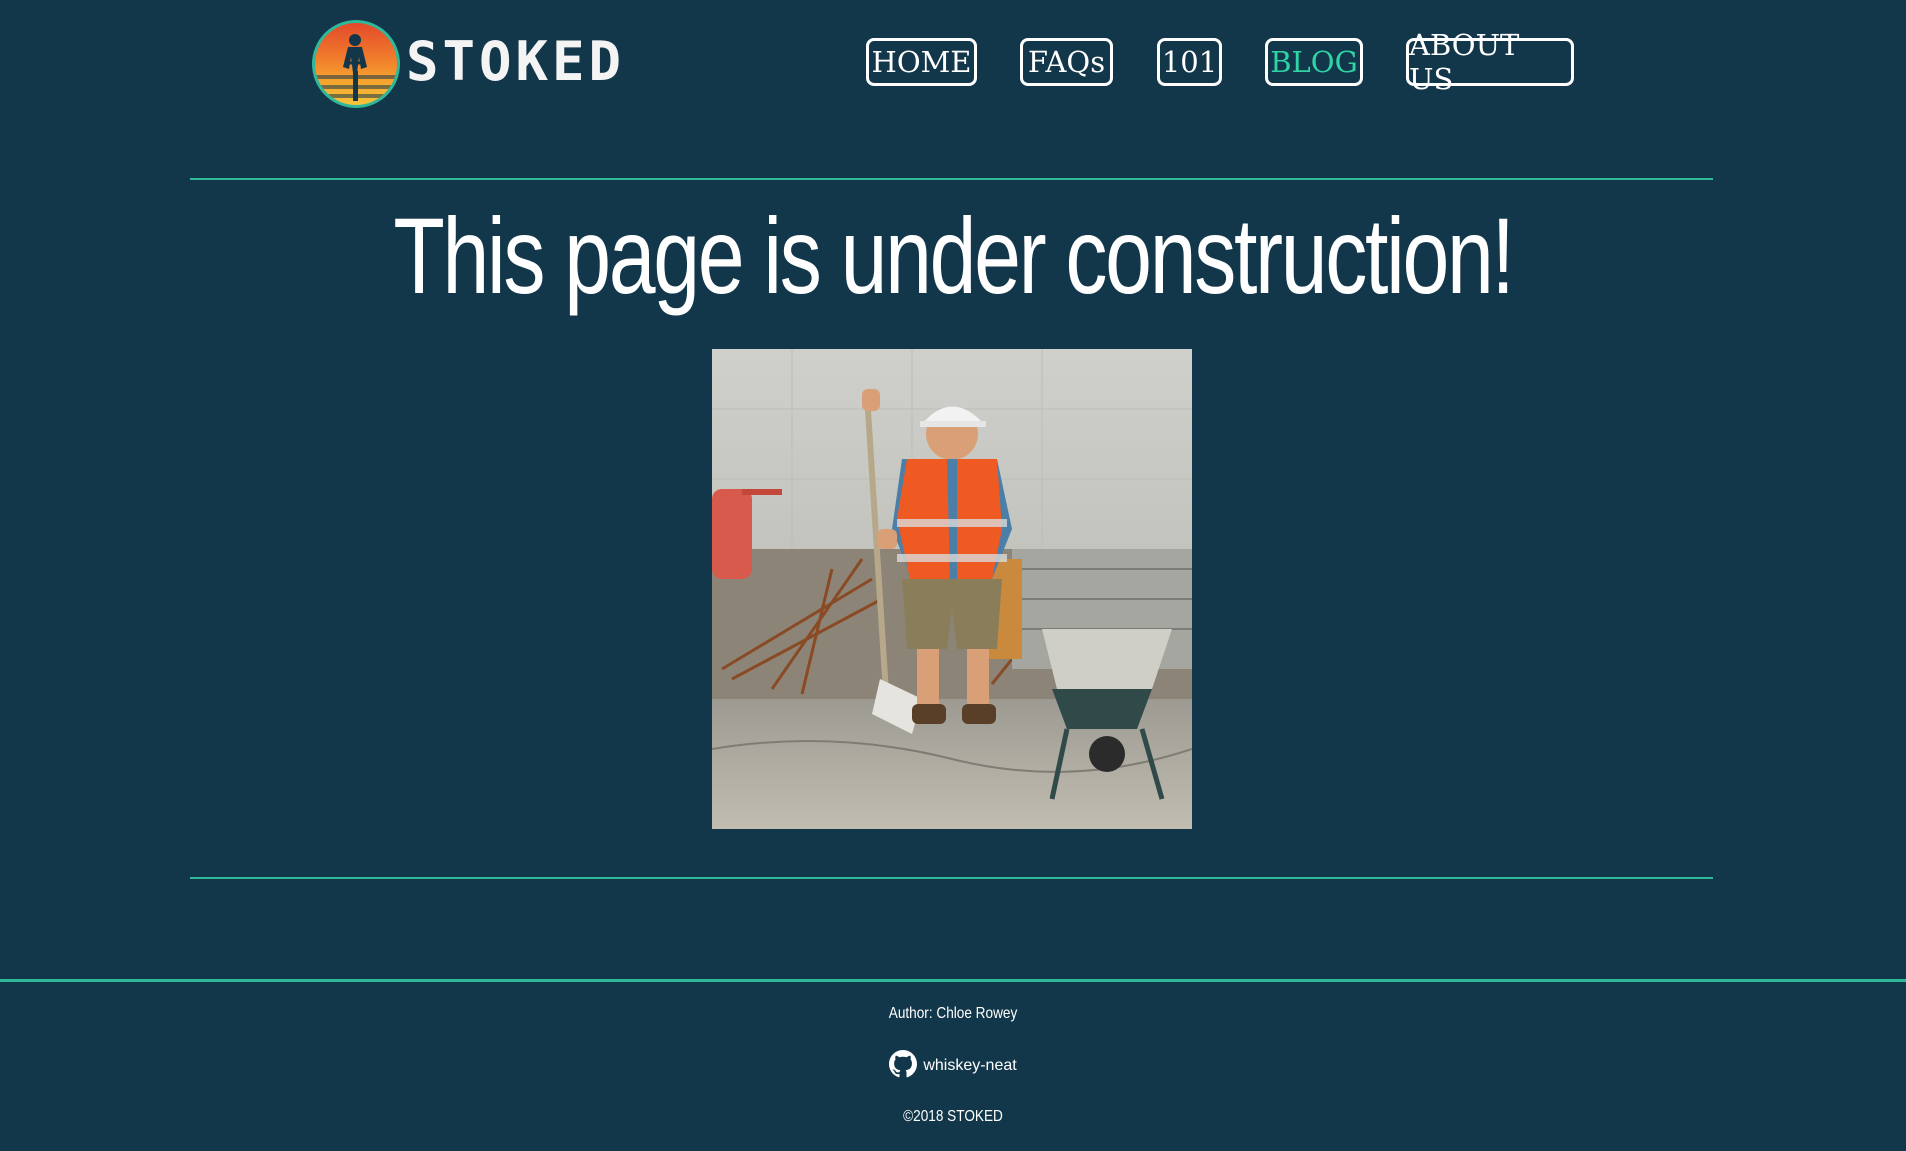 The image size is (1906, 1151). What do you see at coordinates (1066, 62) in the screenshot?
I see `nav-faqs-button: FAQs` at bounding box center [1066, 62].